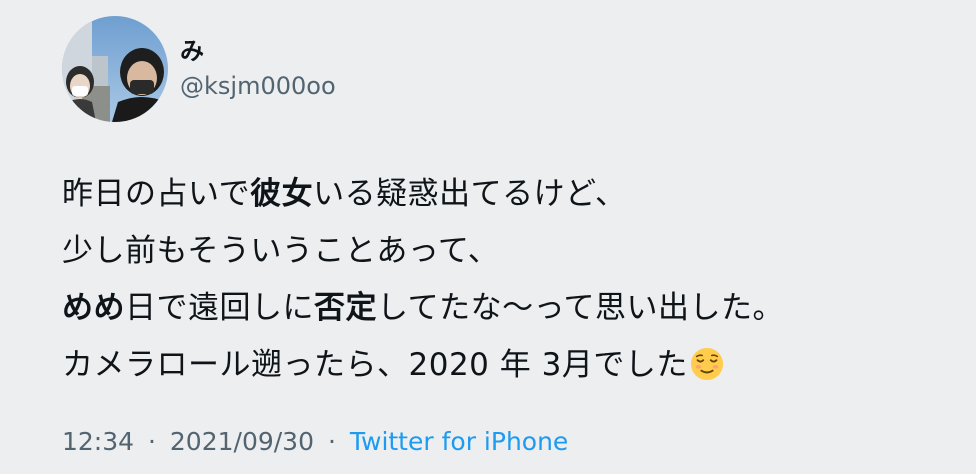 The image size is (976, 474). What do you see at coordinates (258, 69) in the screenshot?
I see `user-names: み @ksjm000oo` at bounding box center [258, 69].